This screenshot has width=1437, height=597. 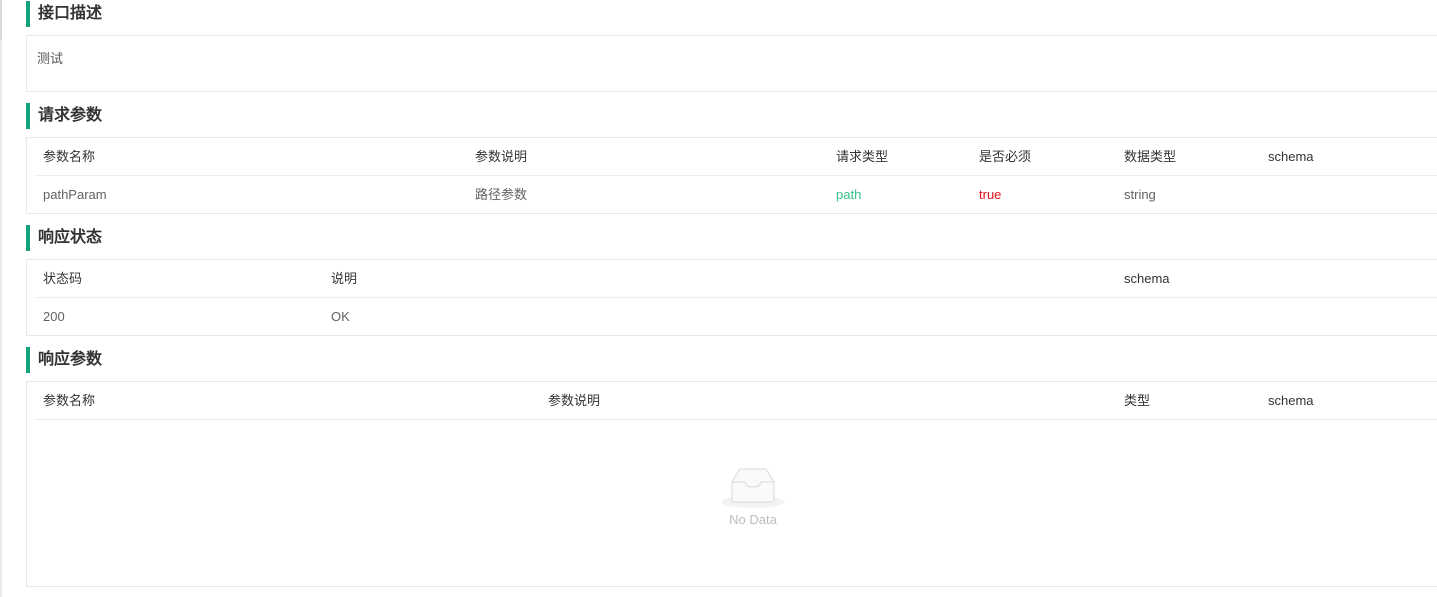 I want to click on cell-param-name: pathParam, so click(x=75, y=194).